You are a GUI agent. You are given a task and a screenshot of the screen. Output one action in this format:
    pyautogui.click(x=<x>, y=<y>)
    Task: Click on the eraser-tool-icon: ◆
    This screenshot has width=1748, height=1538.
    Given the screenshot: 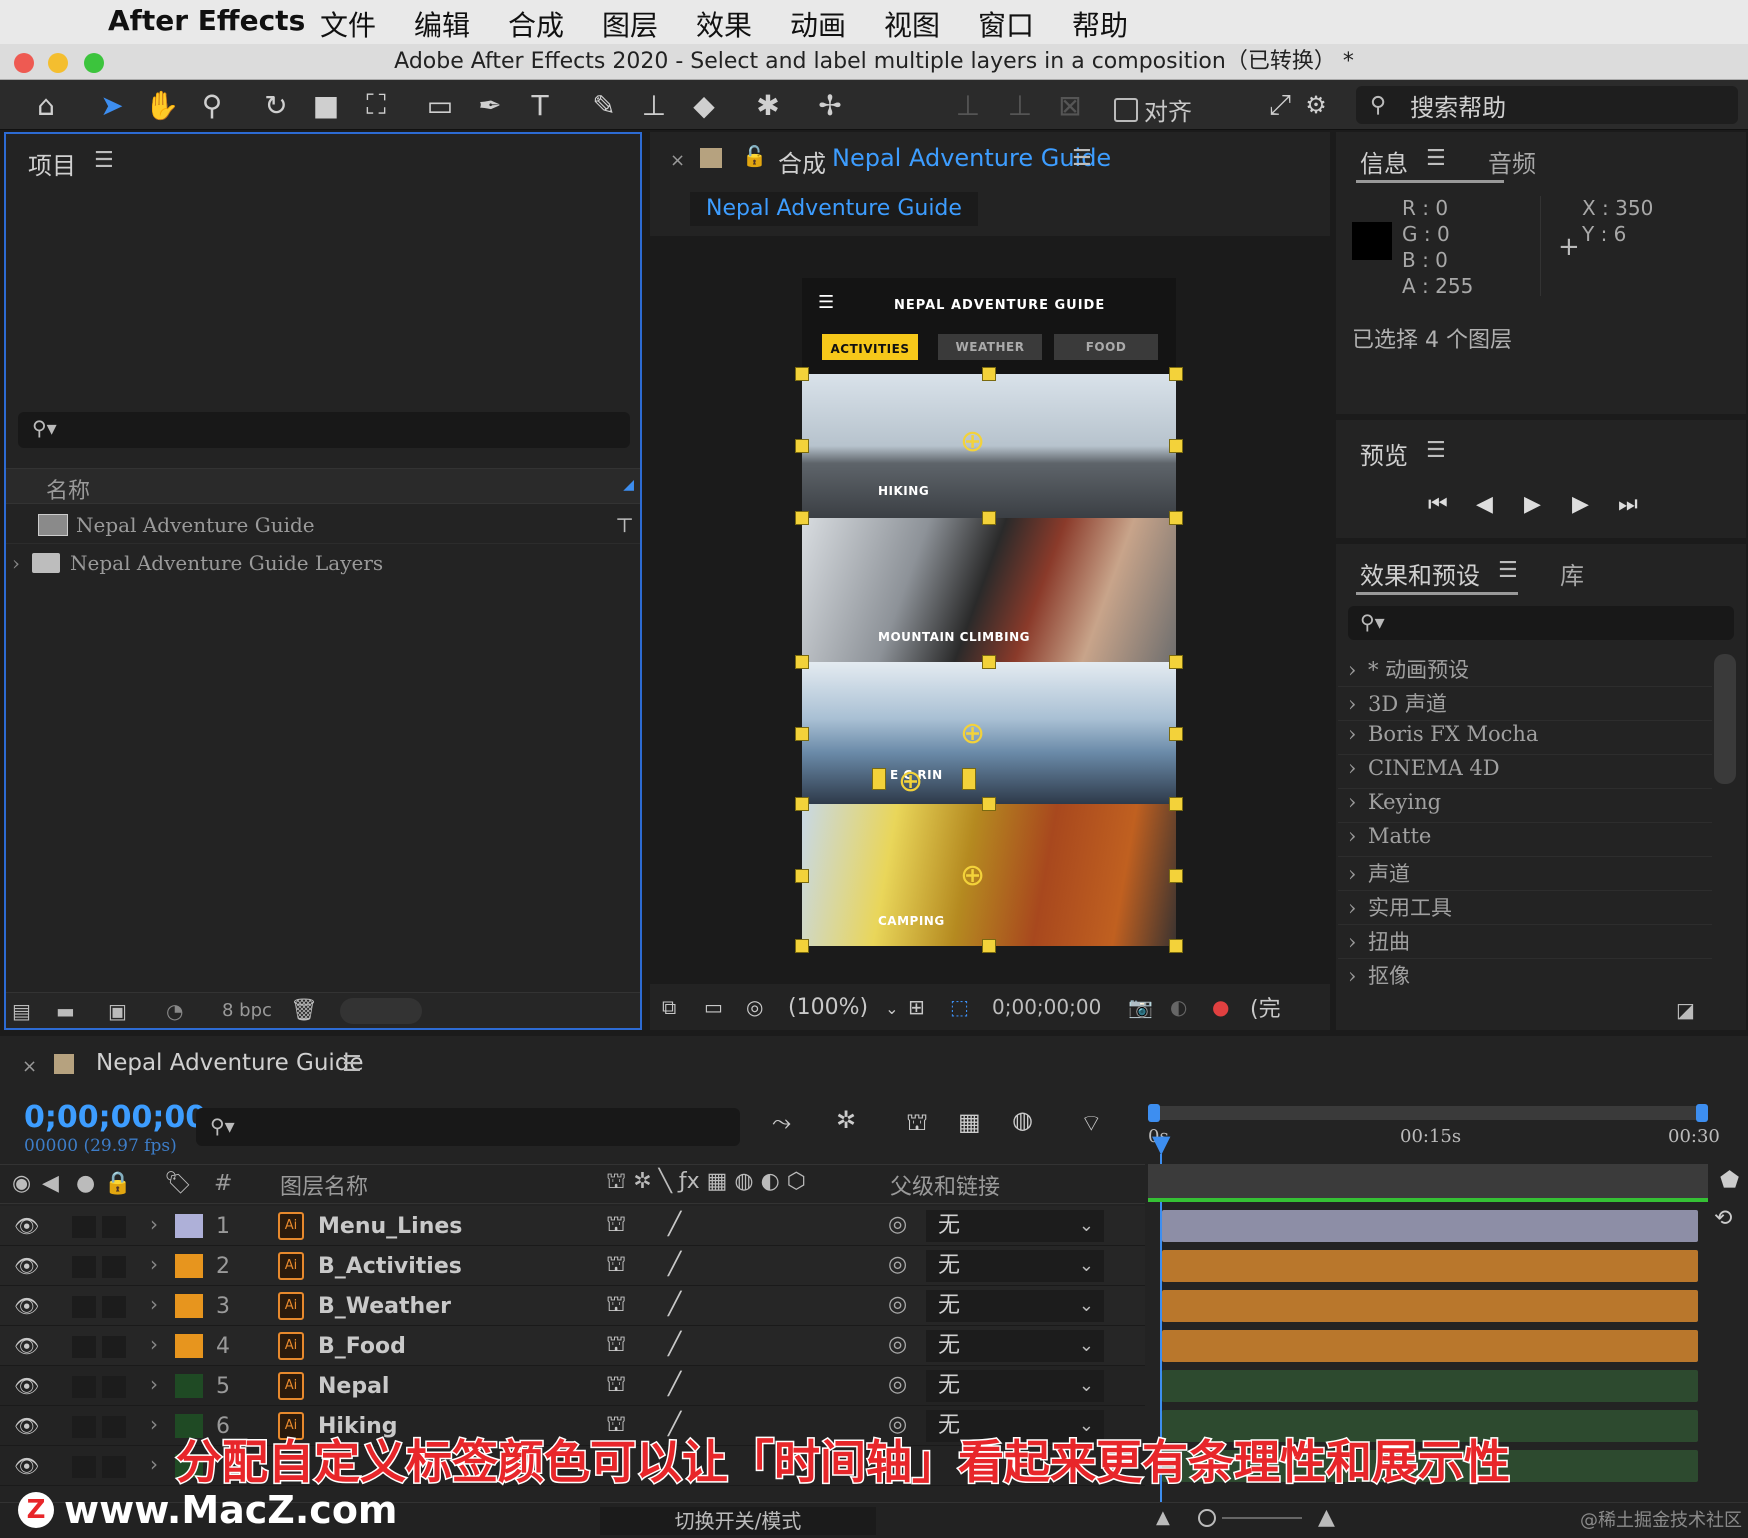 What is the action you would take?
    pyautogui.click(x=704, y=105)
    